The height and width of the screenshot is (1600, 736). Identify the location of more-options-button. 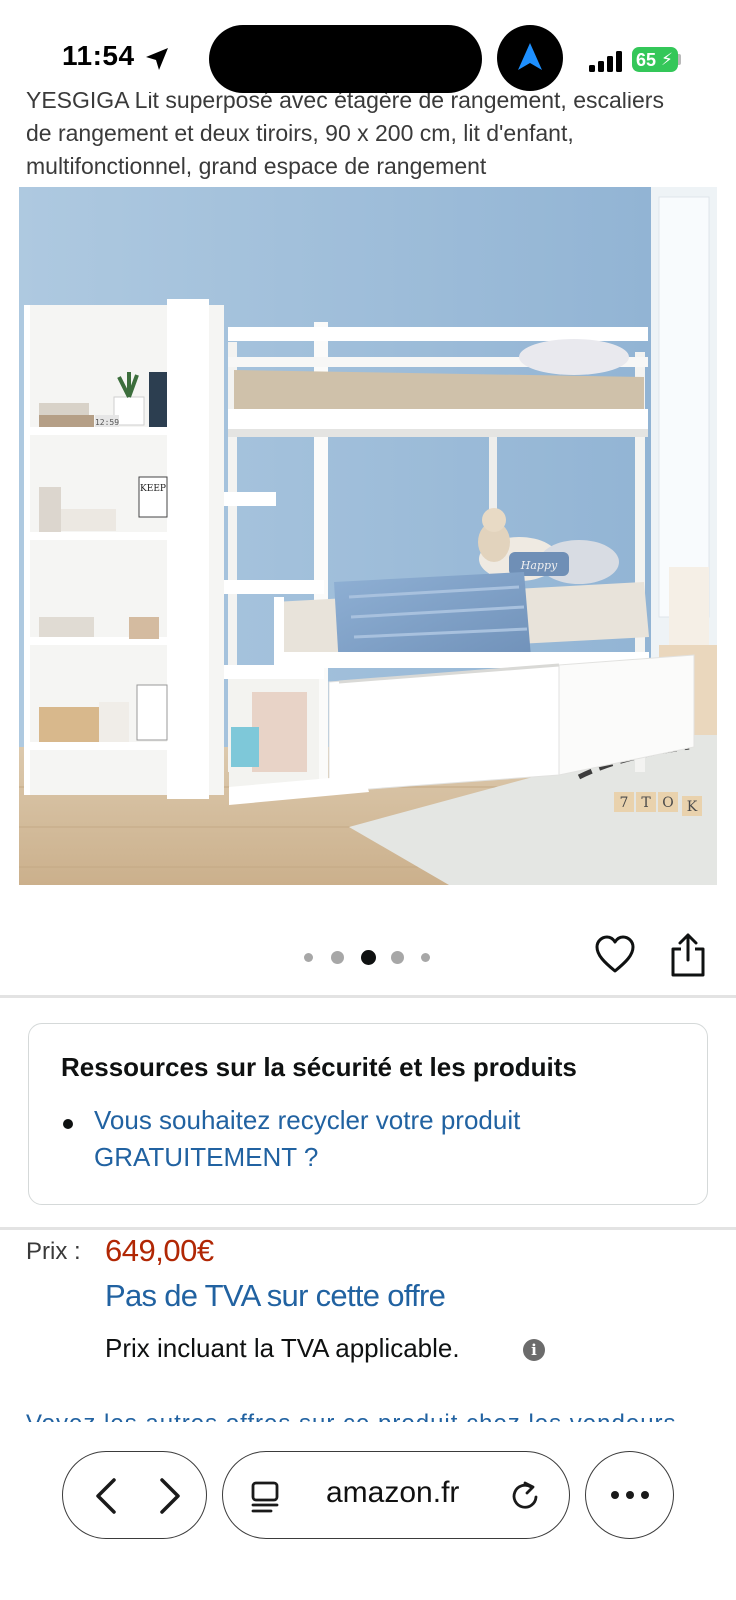
(629, 1495).